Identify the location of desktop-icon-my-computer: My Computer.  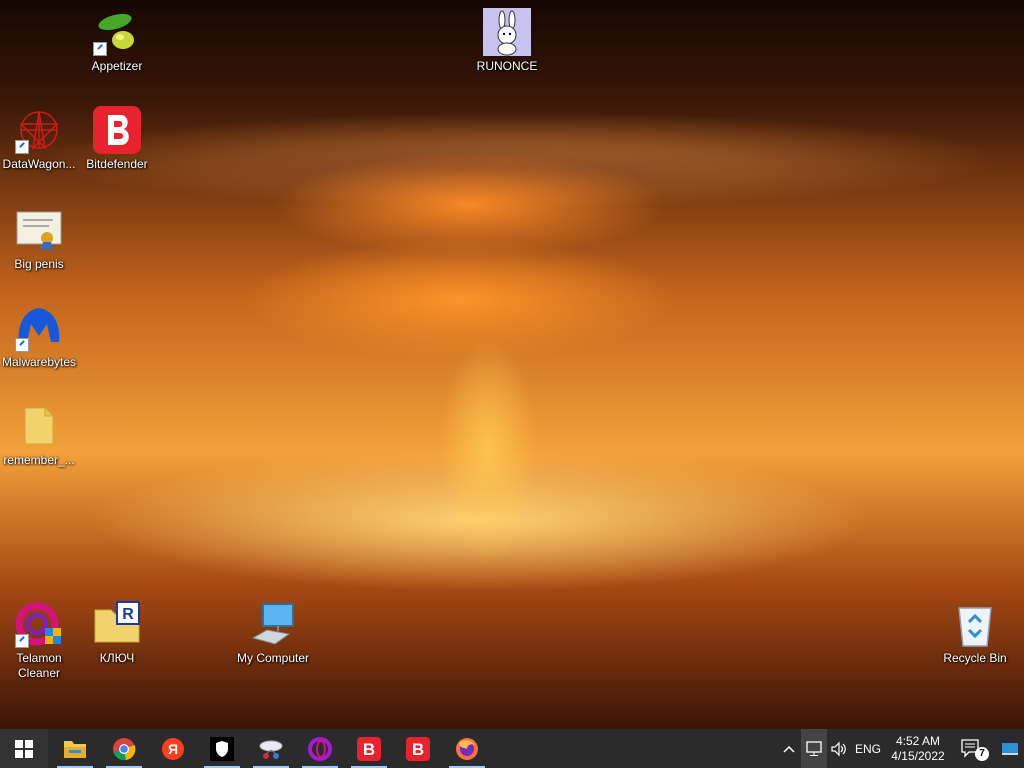
(273, 633).